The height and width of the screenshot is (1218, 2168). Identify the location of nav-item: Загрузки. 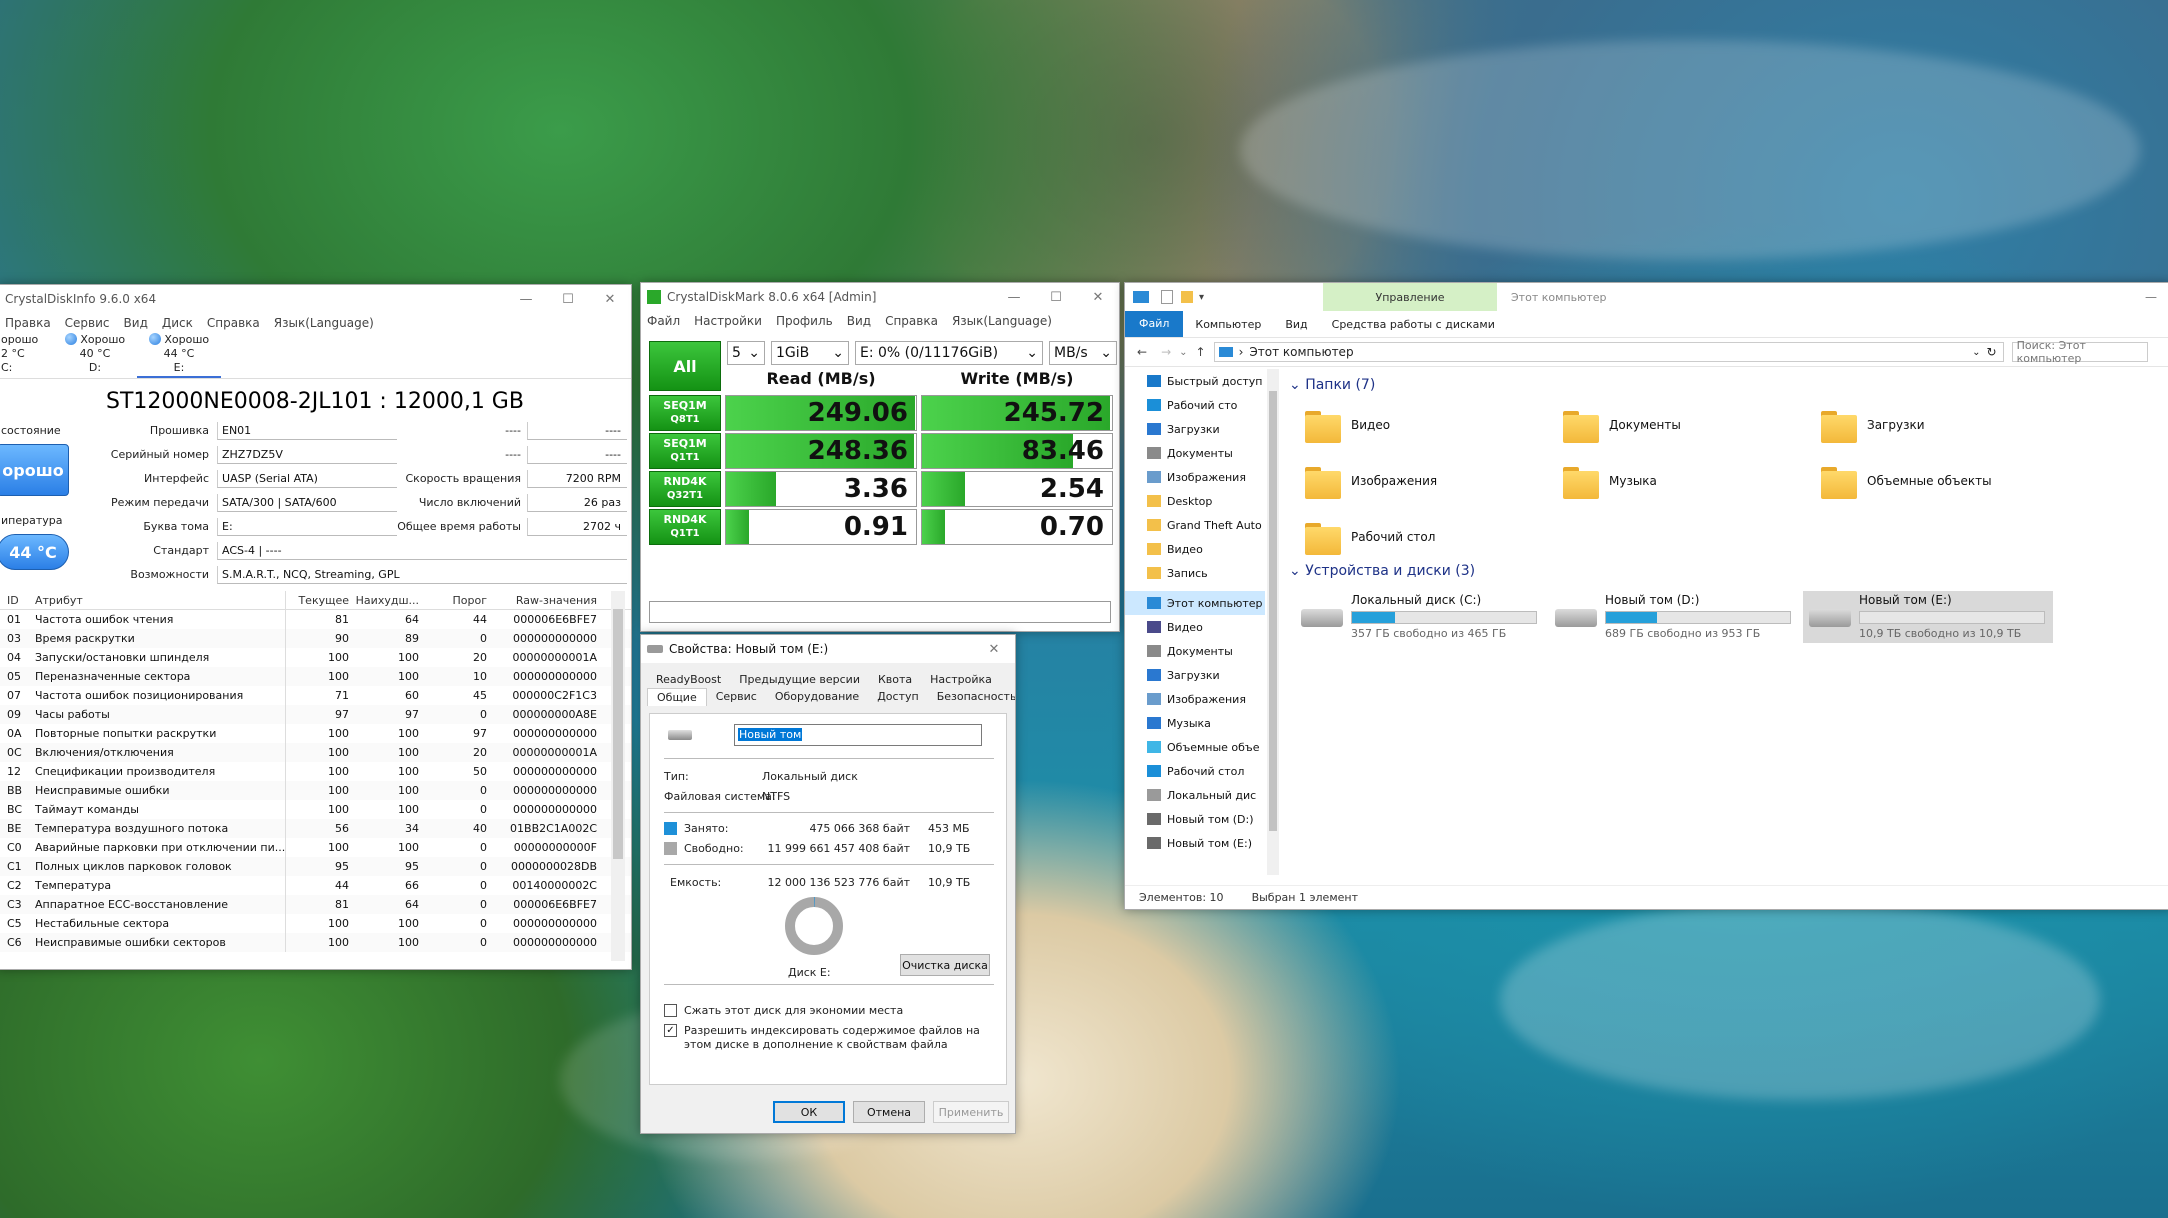
(1195, 429).